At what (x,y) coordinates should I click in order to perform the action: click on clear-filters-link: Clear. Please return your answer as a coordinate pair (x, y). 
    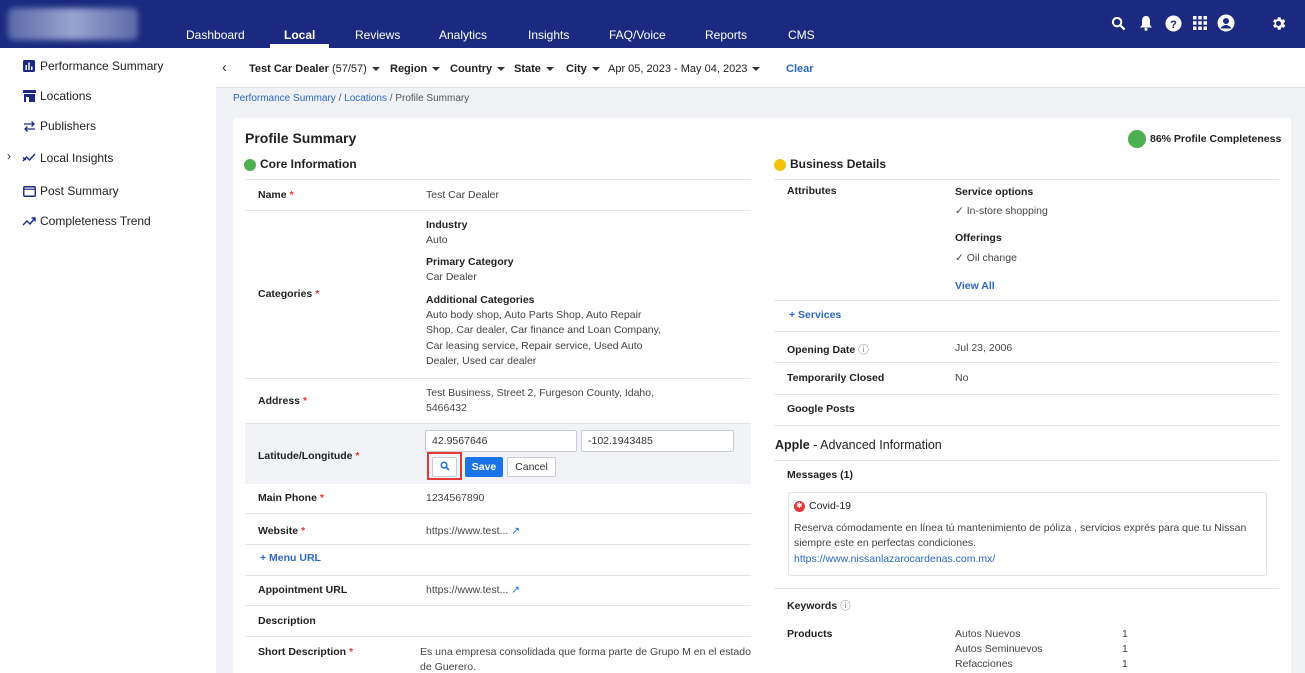
    Looking at the image, I should click on (800, 69).